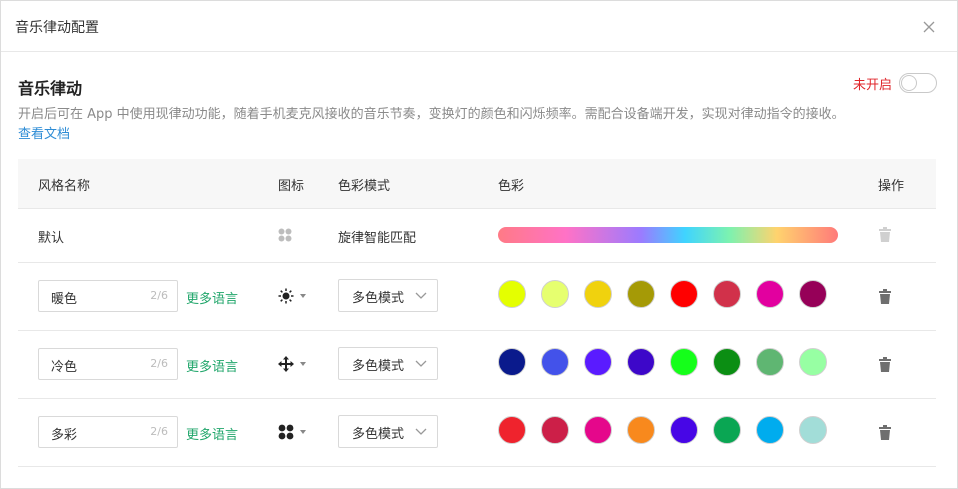  What do you see at coordinates (108, 432) in the screenshot?
I see `style-name-input: 多彩 2/6` at bounding box center [108, 432].